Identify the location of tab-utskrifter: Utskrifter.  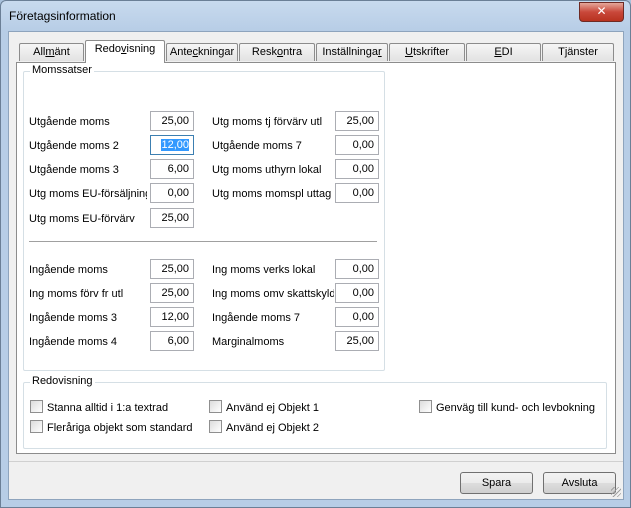
(427, 52).